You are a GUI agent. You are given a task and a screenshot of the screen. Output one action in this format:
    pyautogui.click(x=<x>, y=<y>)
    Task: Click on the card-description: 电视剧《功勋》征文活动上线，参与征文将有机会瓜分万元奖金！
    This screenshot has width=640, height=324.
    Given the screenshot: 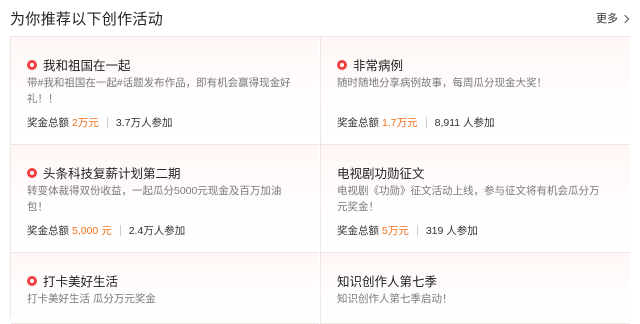 What is the action you would take?
    pyautogui.click(x=468, y=199)
    